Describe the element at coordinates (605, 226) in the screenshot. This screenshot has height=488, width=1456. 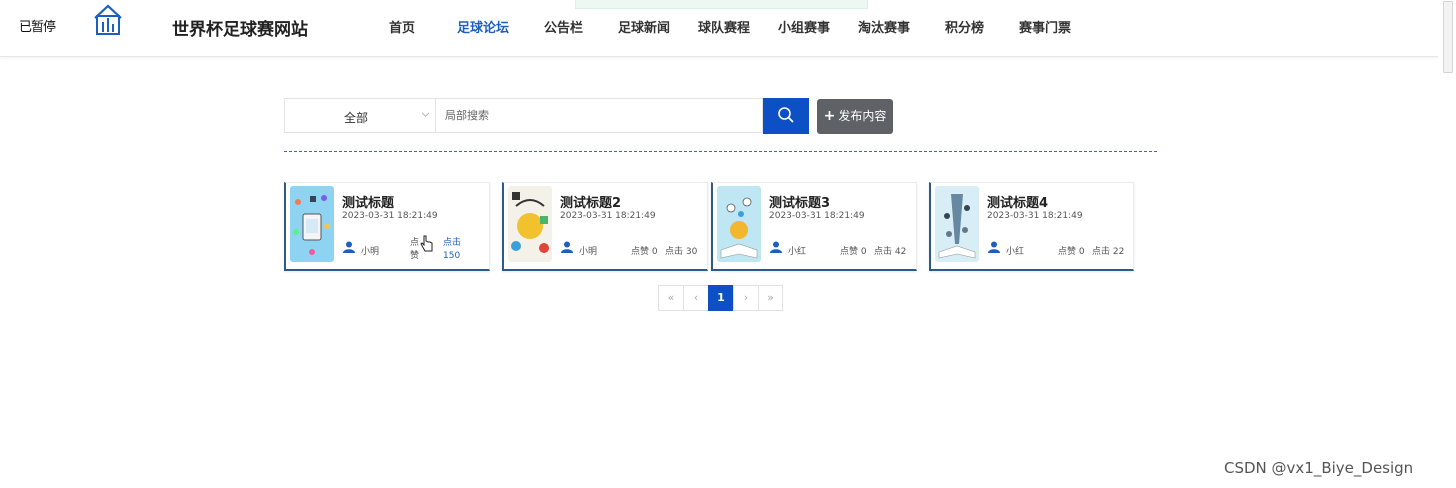
I see `post-card: 测试标题2 2023-03-31 18:21:49 小明 点赞 0 点击 30` at that location.